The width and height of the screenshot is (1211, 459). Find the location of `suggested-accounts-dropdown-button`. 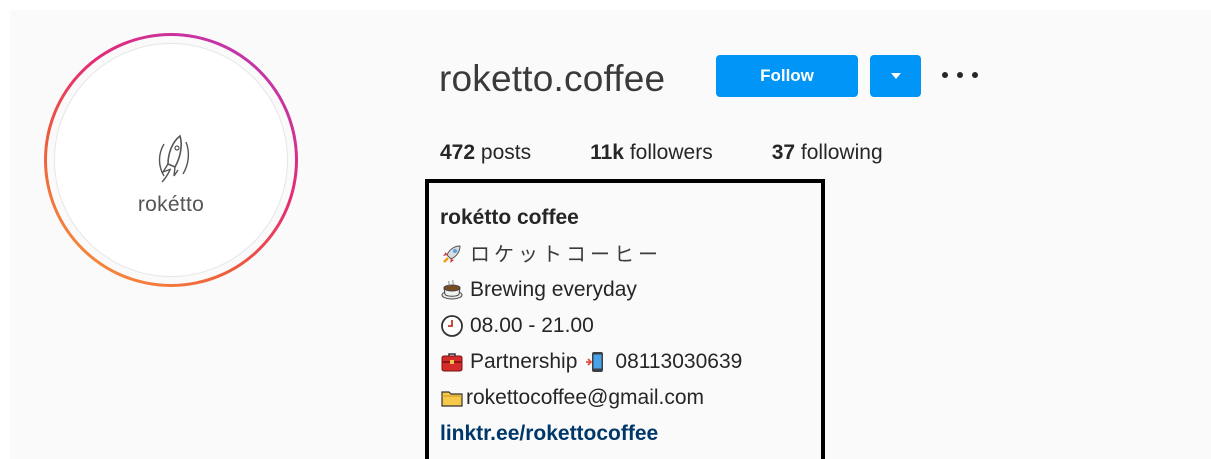

suggested-accounts-dropdown-button is located at coordinates (895, 76).